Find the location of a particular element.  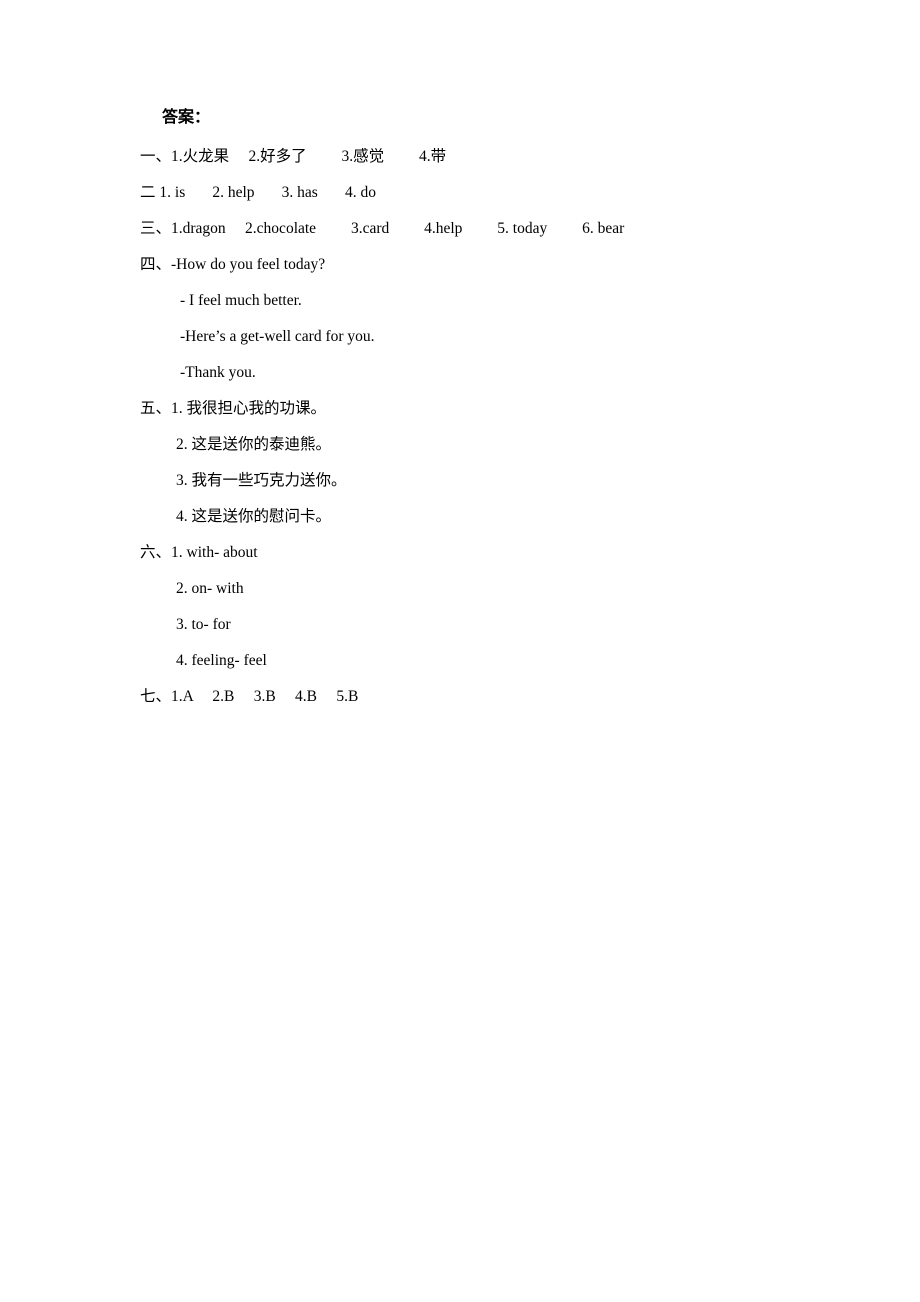

section-marker: 一、 is located at coordinates (156, 156).